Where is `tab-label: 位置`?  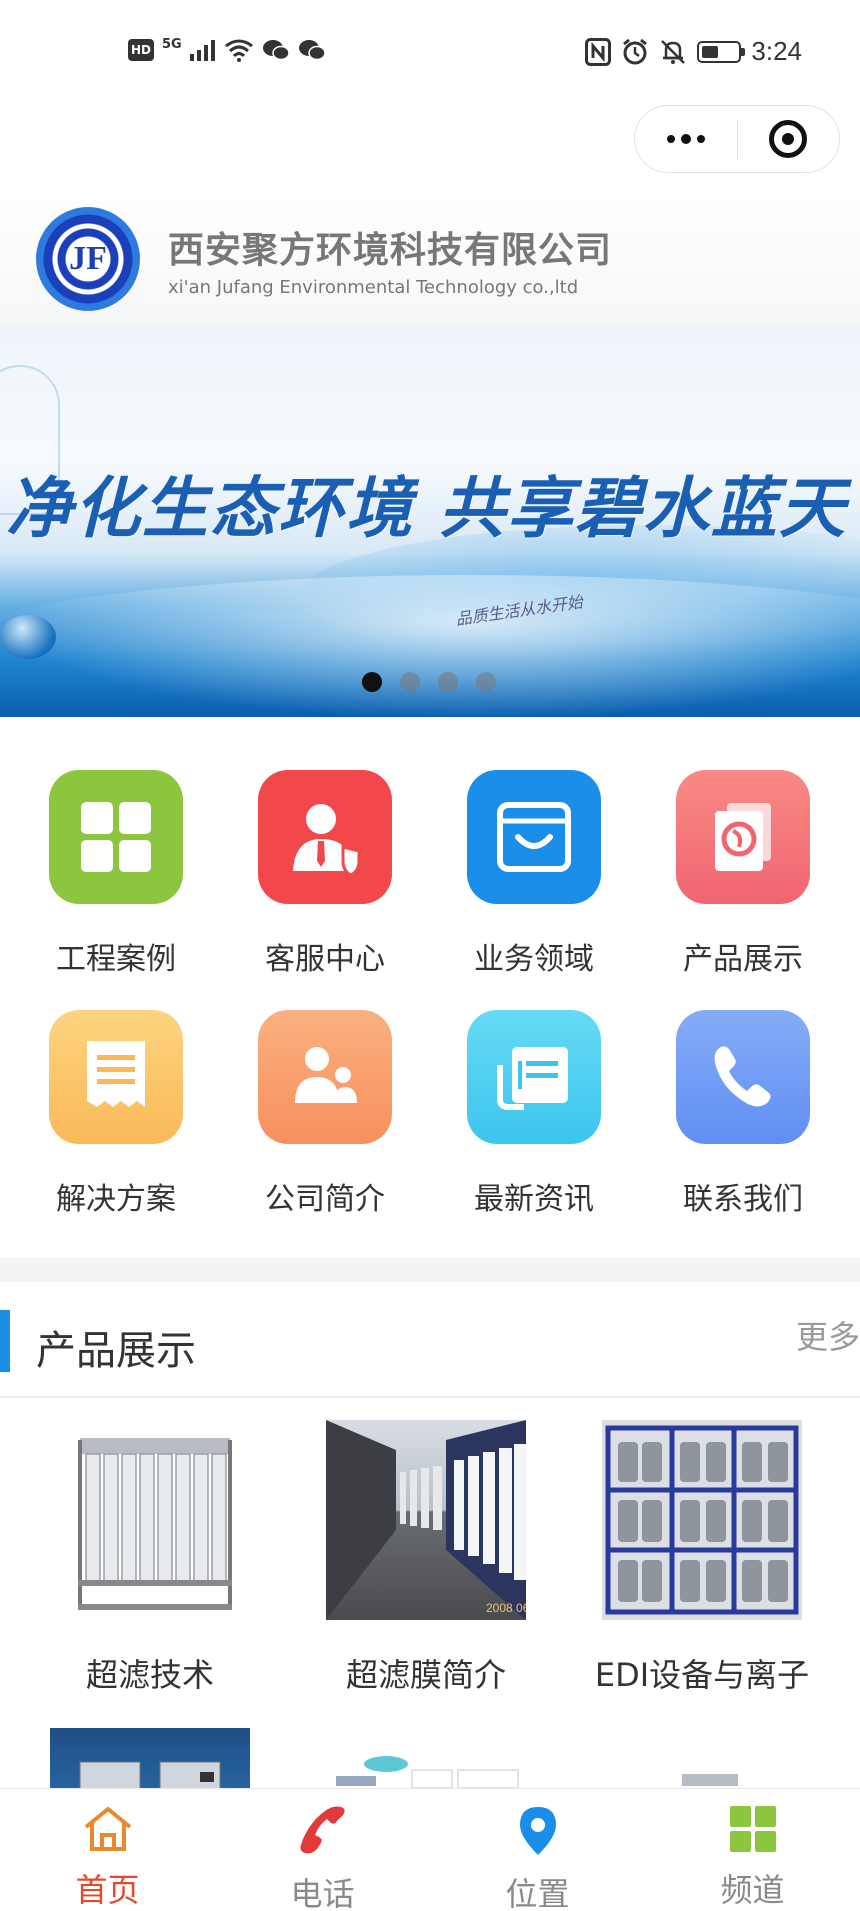 tab-label: 位置 is located at coordinates (537, 1893).